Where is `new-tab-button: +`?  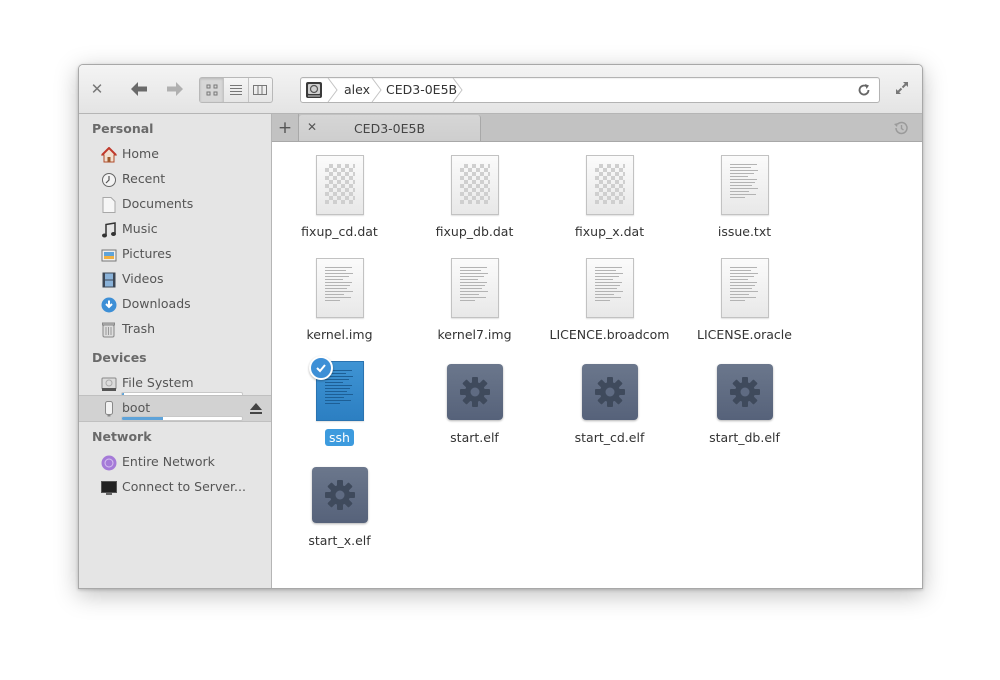
new-tab-button: + is located at coordinates (285, 127).